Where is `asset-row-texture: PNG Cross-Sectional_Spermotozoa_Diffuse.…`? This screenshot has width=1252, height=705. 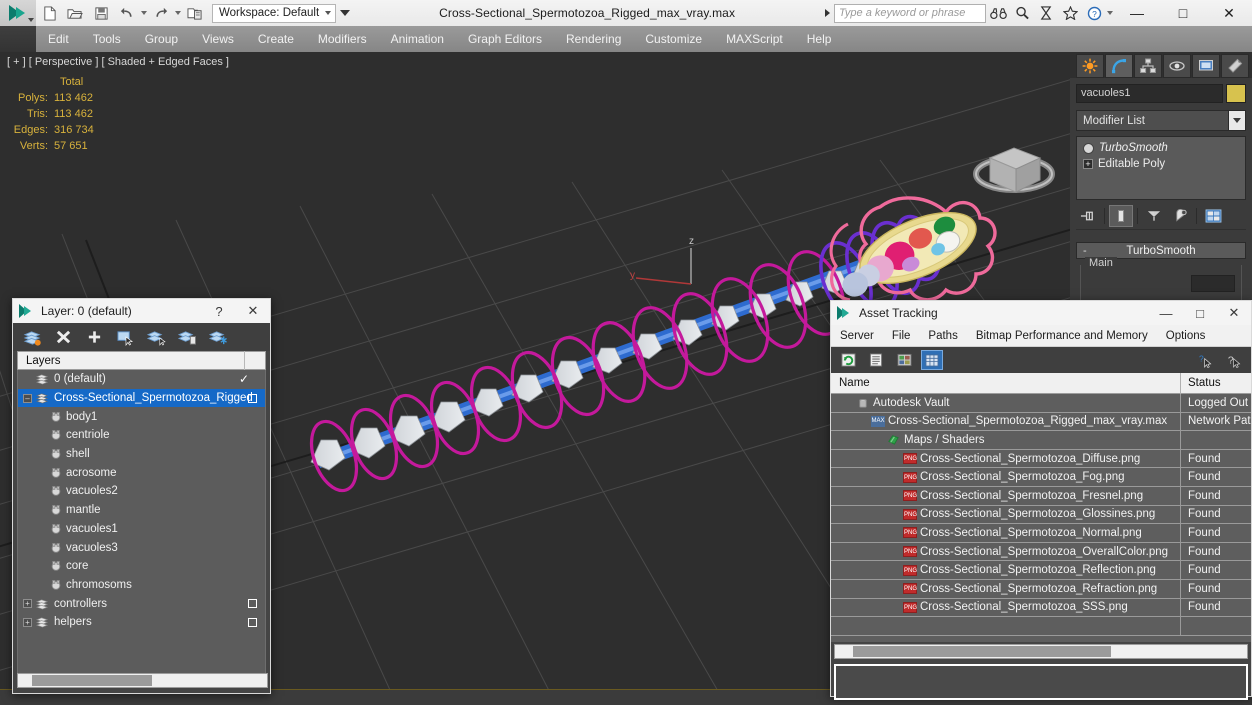 asset-row-texture: PNG Cross-Sectional_Spermotozoa_Diffuse.… is located at coordinates (1041, 459).